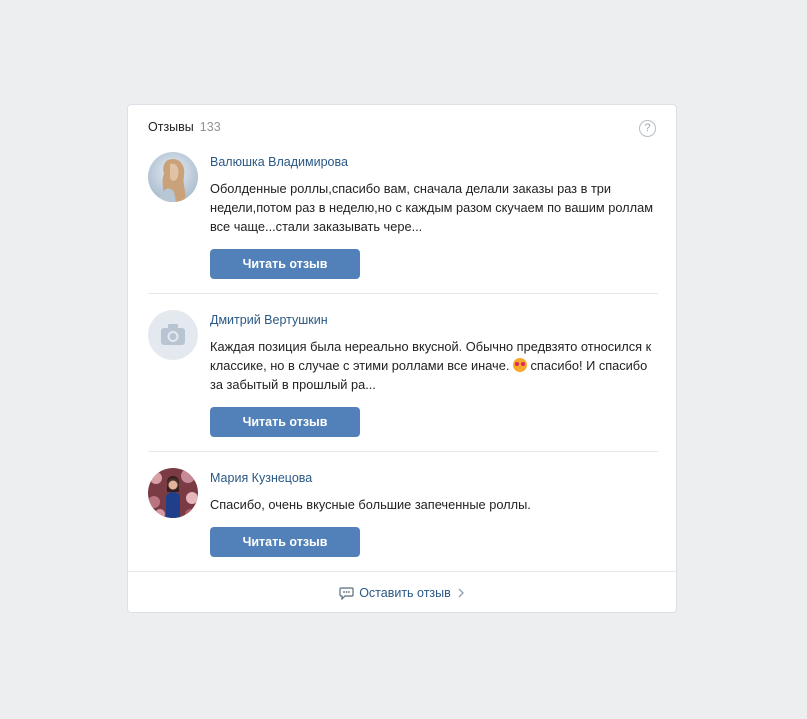 This screenshot has width=807, height=719. Describe the element at coordinates (405, 593) in the screenshot. I see `leave-review-label: Оставить отзыв` at that location.